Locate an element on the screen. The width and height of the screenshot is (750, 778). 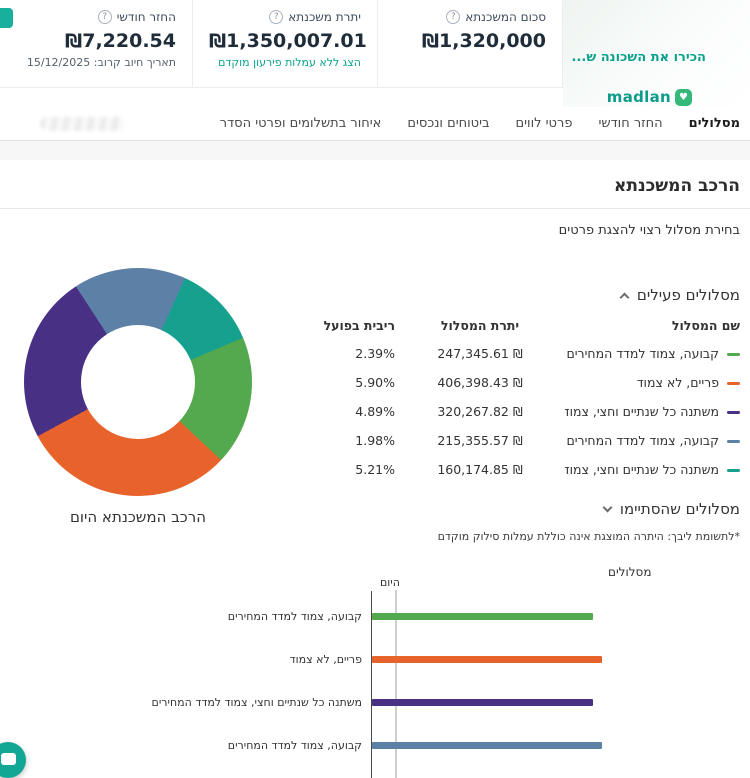
chevron-up-icon is located at coordinates (624, 297).